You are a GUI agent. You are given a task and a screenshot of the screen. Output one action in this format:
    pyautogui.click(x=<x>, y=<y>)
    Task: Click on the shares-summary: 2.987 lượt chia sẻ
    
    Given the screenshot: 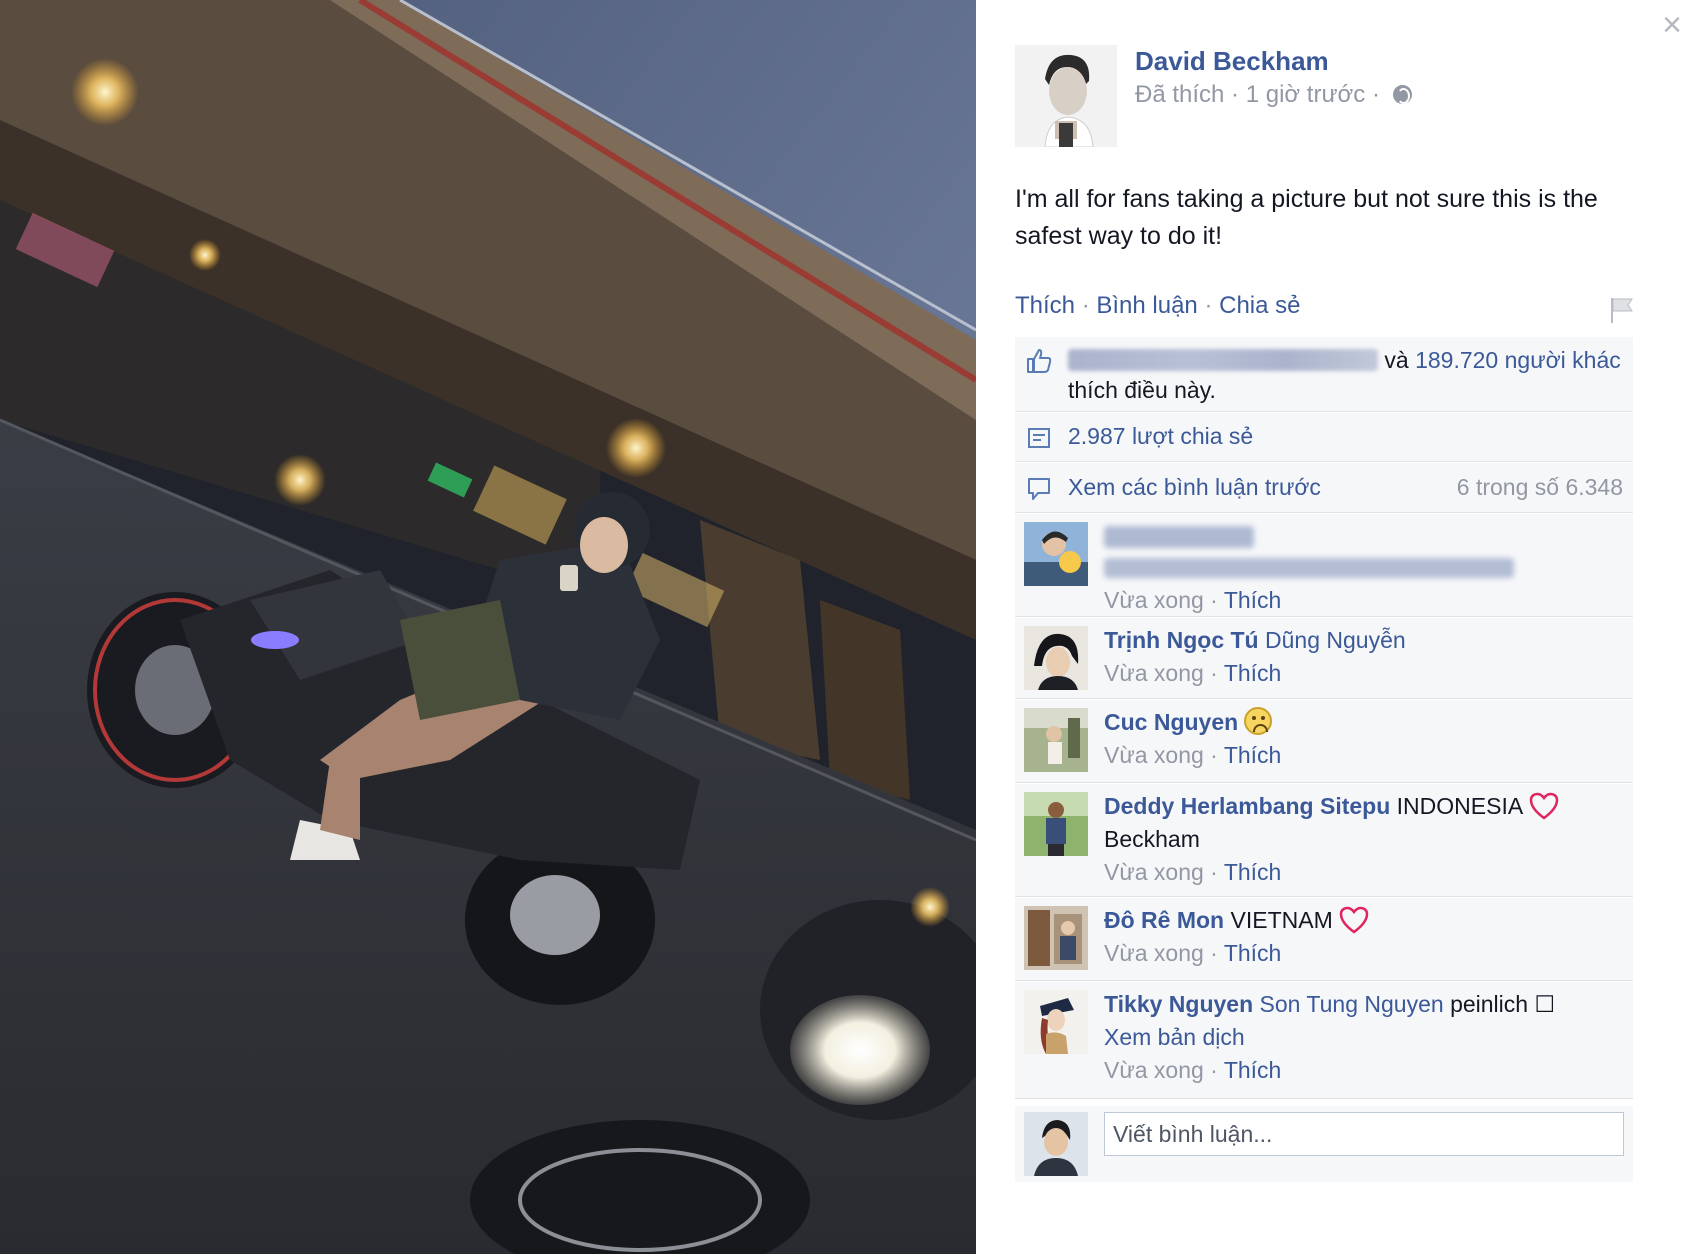 What is the action you would take?
    pyautogui.click(x=1324, y=437)
    